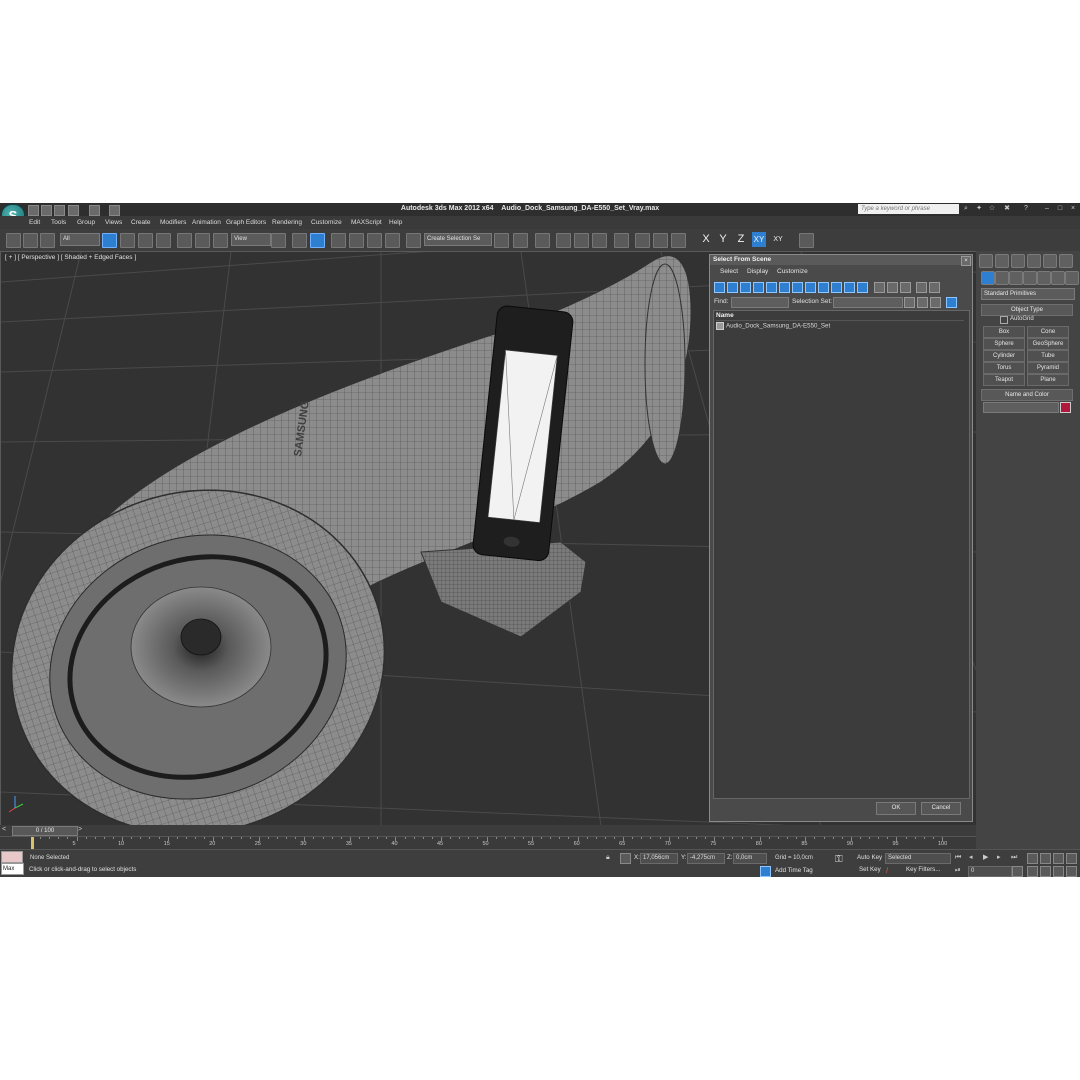  Describe the element at coordinates (1058, 278) in the screenshot. I see `space-warps-category-icon` at that location.